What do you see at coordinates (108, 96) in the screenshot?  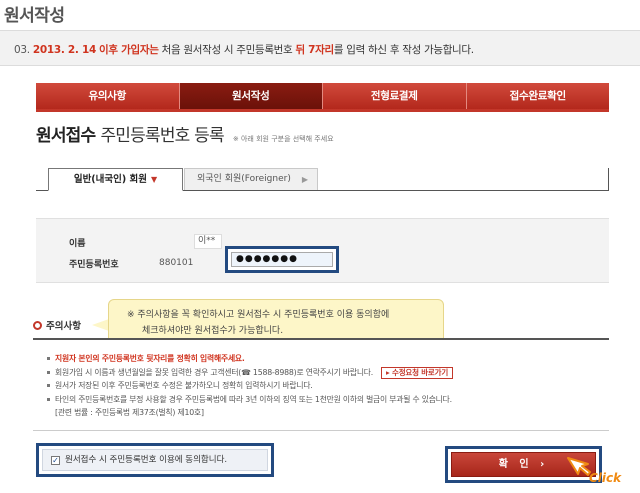 I see `step-precautions: 유의사항` at bounding box center [108, 96].